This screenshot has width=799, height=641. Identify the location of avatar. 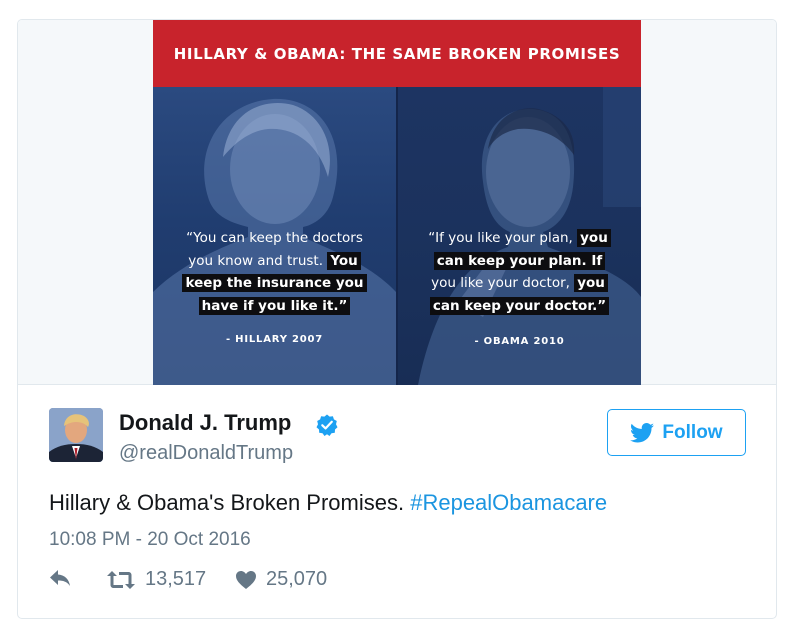
(76, 435).